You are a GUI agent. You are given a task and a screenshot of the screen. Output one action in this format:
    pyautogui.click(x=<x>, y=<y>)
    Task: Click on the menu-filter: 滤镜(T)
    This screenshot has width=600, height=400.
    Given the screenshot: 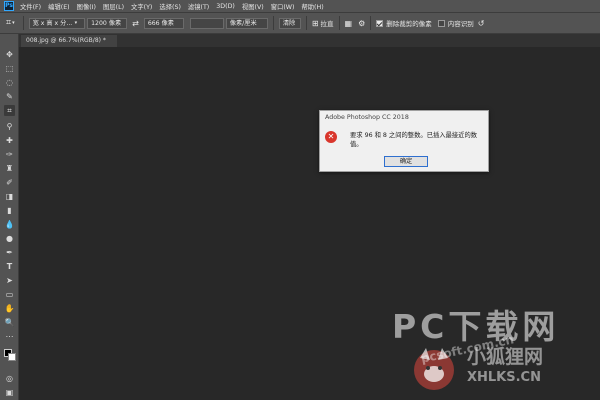 What is the action you would take?
    pyautogui.click(x=198, y=6)
    